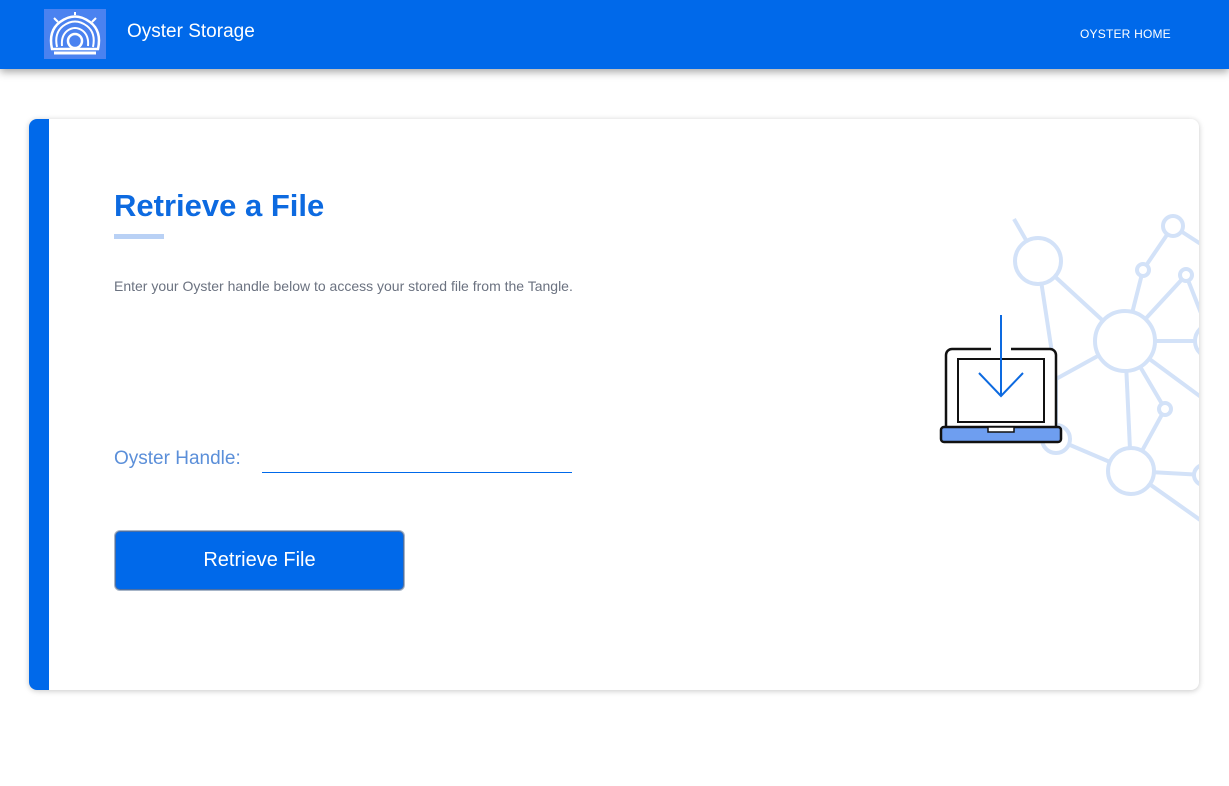 This screenshot has width=1229, height=786. I want to click on retrieve-file-button: Retrieve File, so click(259, 560).